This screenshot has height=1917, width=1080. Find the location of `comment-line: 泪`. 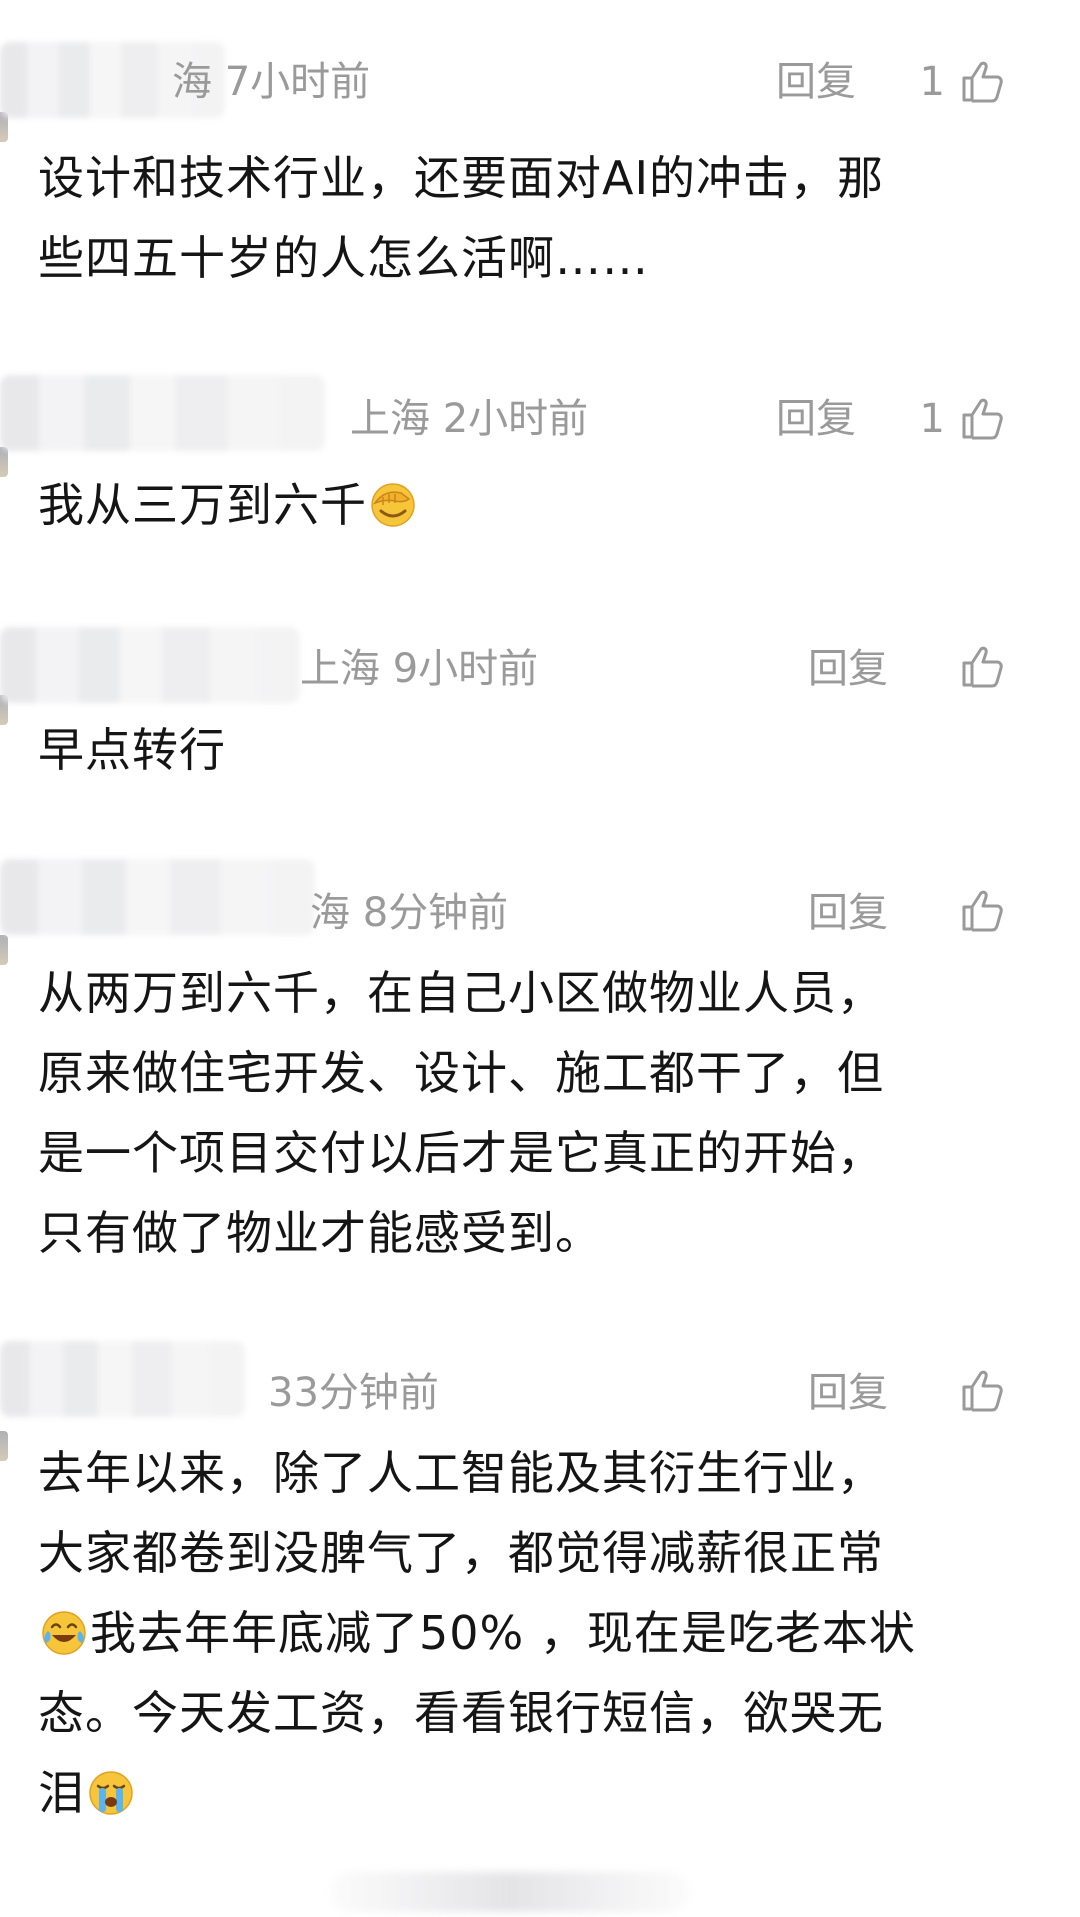

comment-line: 泪 is located at coordinates (538, 1793).